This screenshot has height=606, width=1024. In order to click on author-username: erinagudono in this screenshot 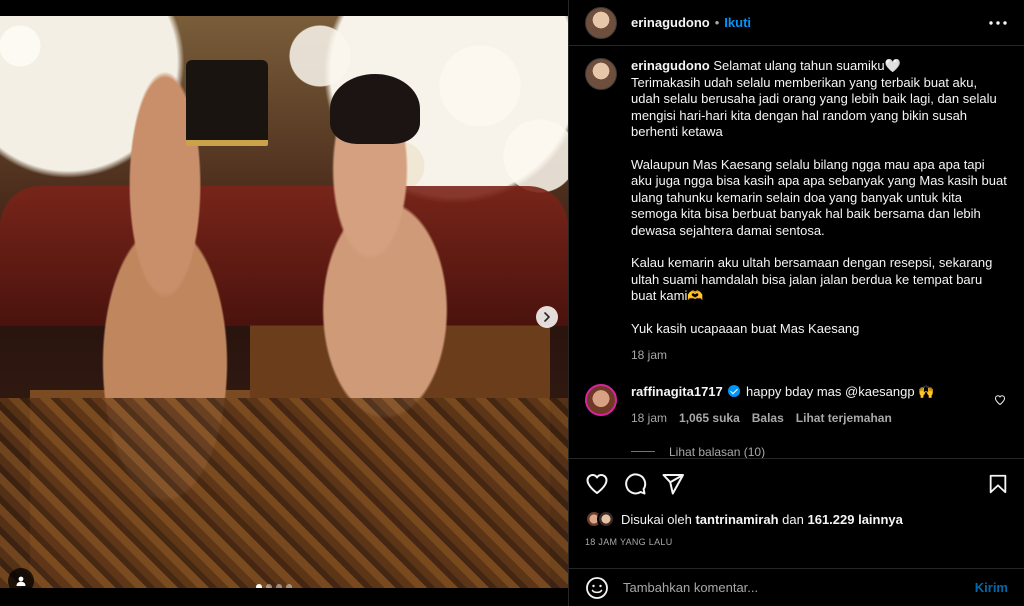, I will do `click(670, 22)`.